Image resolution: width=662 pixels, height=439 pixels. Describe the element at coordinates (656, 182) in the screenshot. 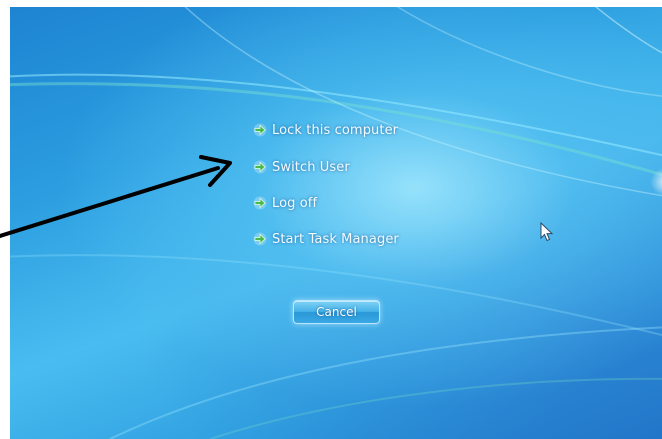

I see `edge-glow` at that location.